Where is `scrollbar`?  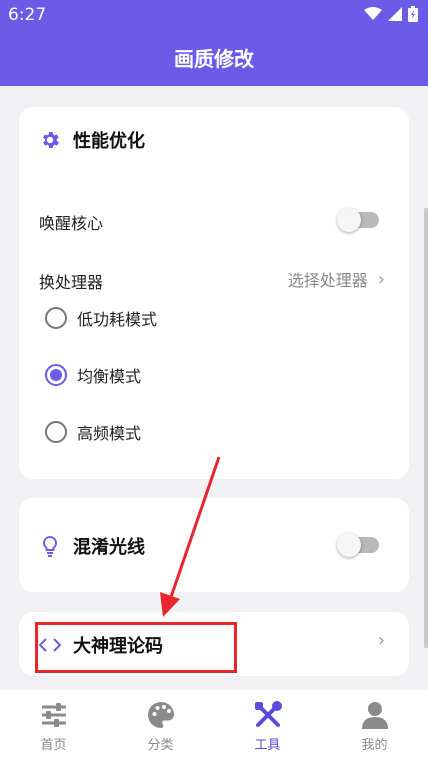
scrollbar is located at coordinates (426, 428).